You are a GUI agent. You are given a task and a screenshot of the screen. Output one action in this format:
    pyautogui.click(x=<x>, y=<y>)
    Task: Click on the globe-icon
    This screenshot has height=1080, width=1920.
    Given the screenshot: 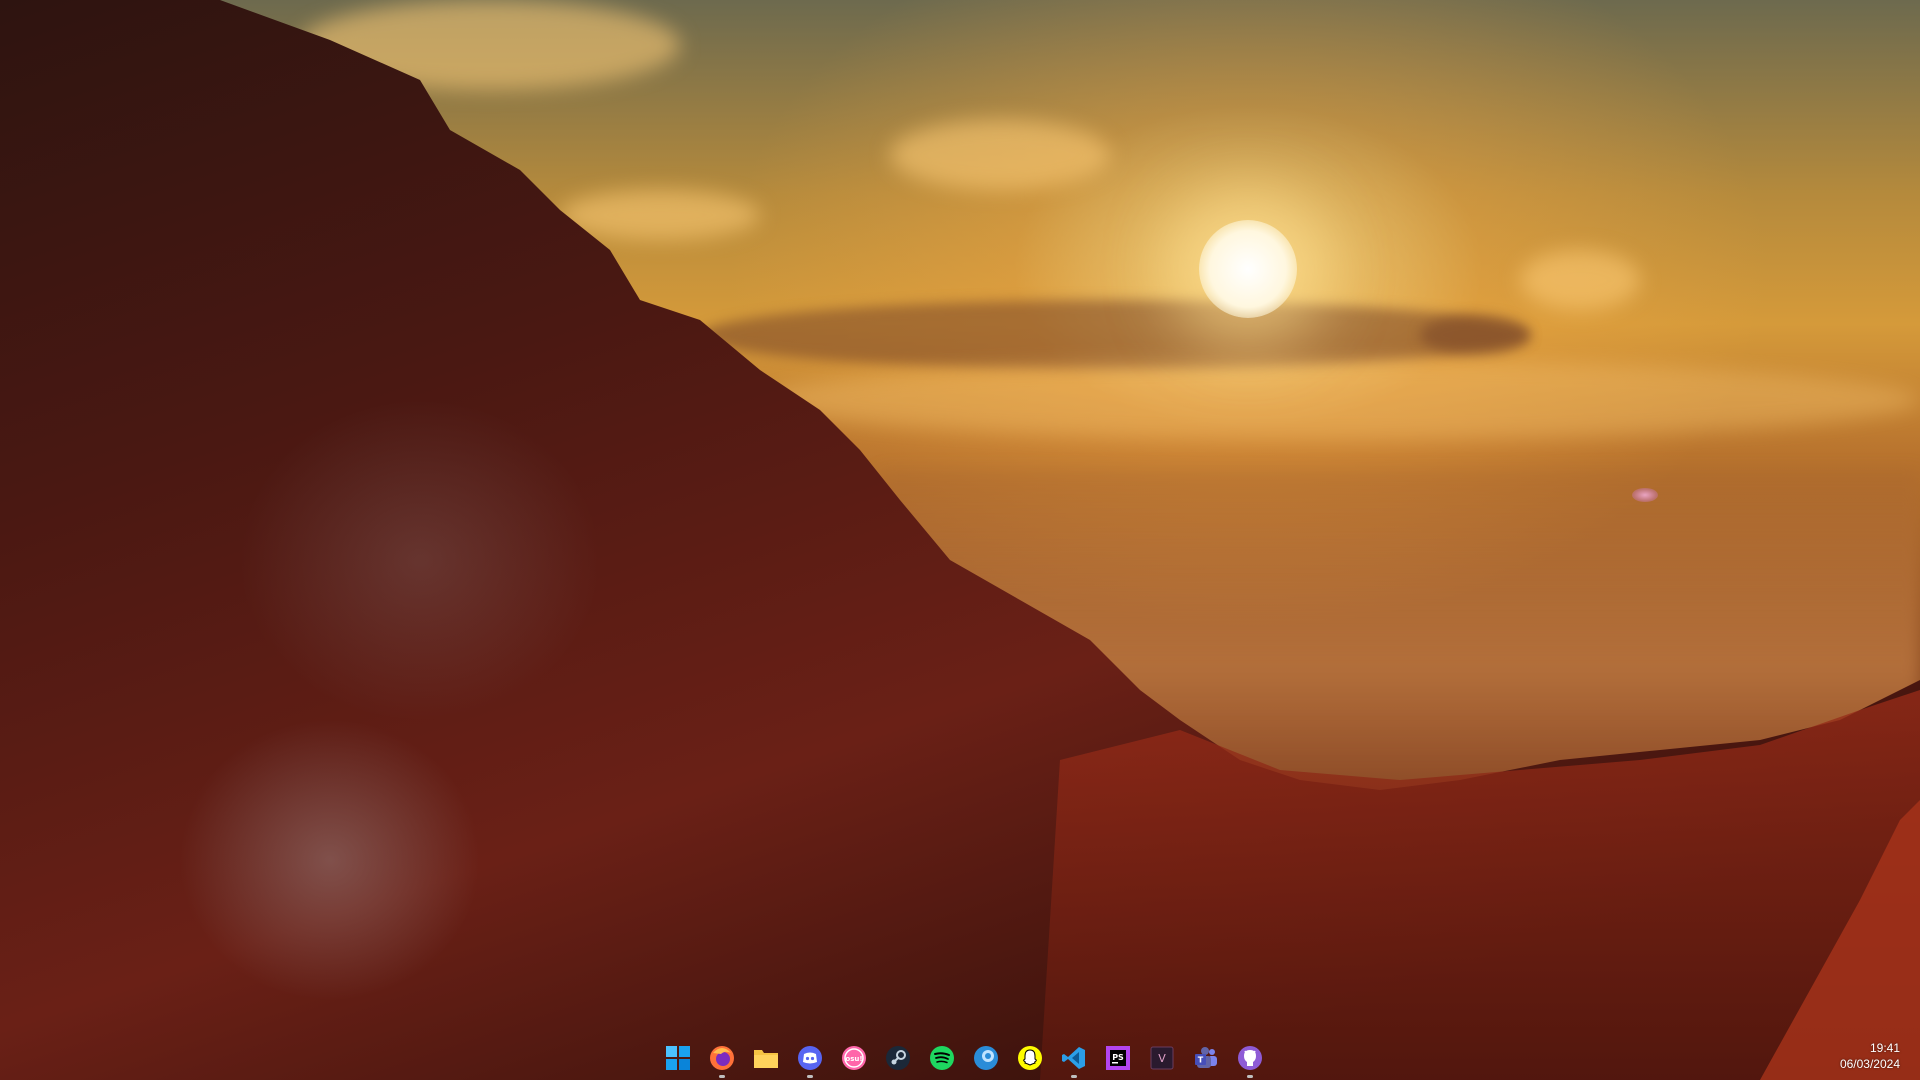 What is the action you would take?
    pyautogui.click(x=986, y=1058)
    